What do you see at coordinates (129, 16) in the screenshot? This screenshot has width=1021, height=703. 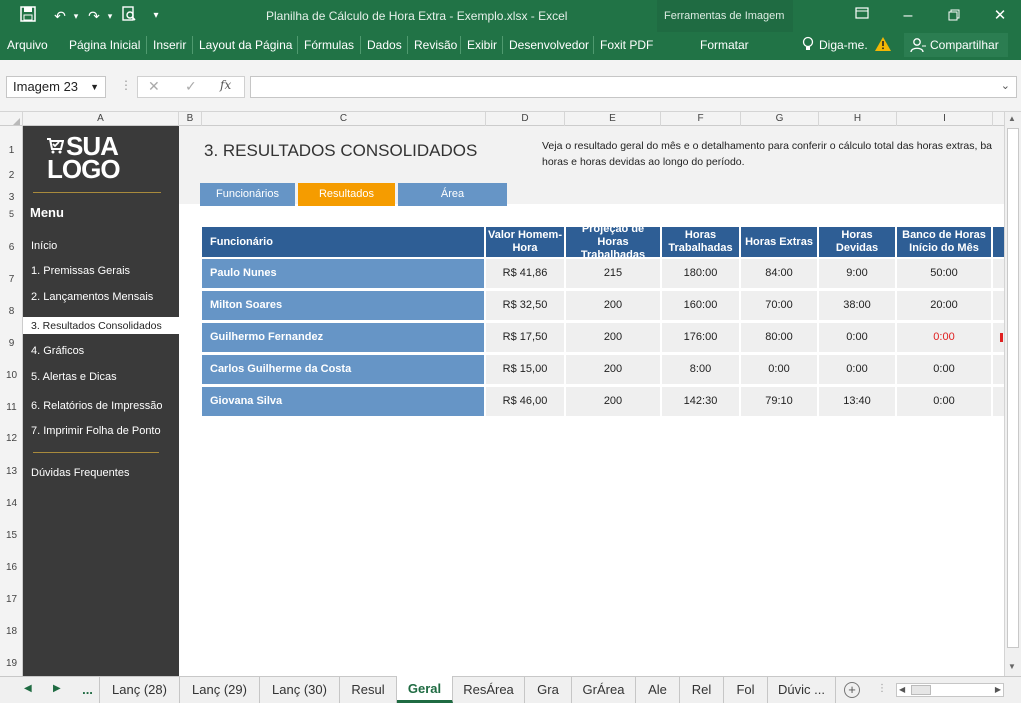 I see `print-preview-icon` at bounding box center [129, 16].